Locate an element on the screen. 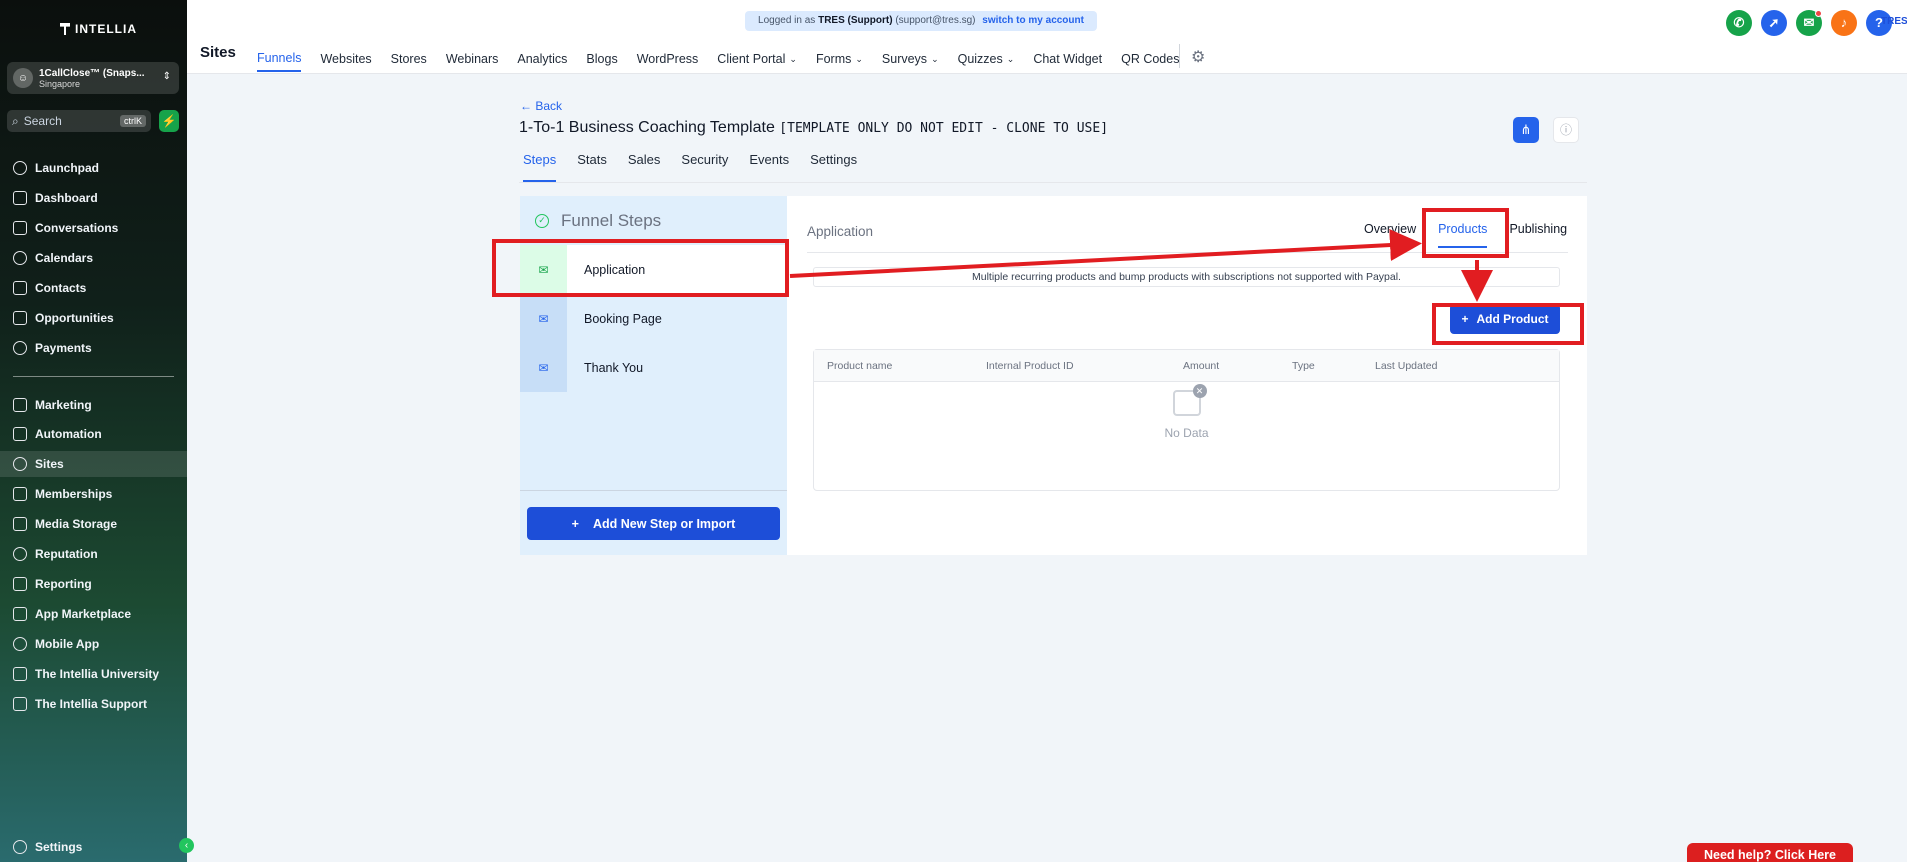  arrow-to-products-tab is located at coordinates (1105, 253).